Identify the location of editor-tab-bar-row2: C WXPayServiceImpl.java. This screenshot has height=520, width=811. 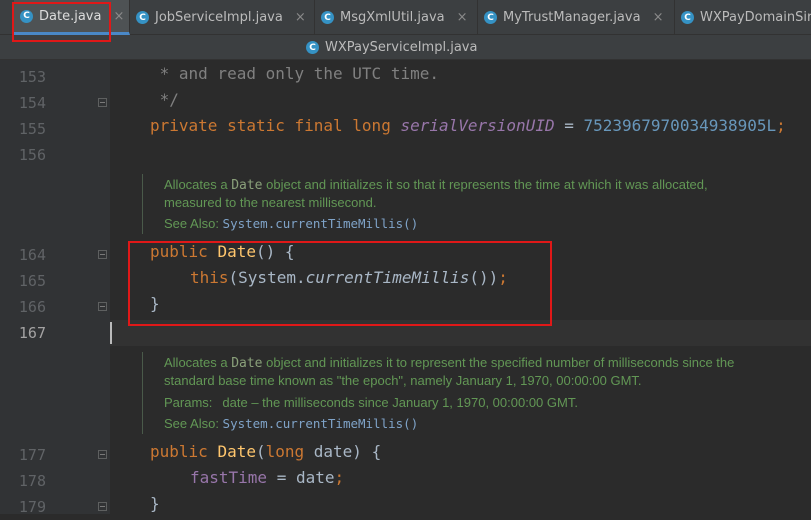
(405, 47).